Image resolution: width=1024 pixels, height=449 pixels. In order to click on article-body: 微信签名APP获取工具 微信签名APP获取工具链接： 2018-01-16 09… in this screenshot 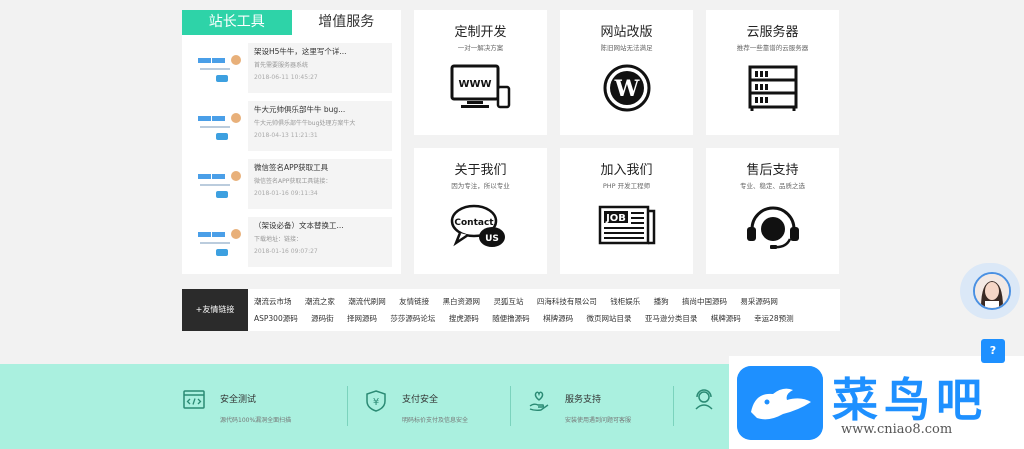, I will do `click(320, 184)`.